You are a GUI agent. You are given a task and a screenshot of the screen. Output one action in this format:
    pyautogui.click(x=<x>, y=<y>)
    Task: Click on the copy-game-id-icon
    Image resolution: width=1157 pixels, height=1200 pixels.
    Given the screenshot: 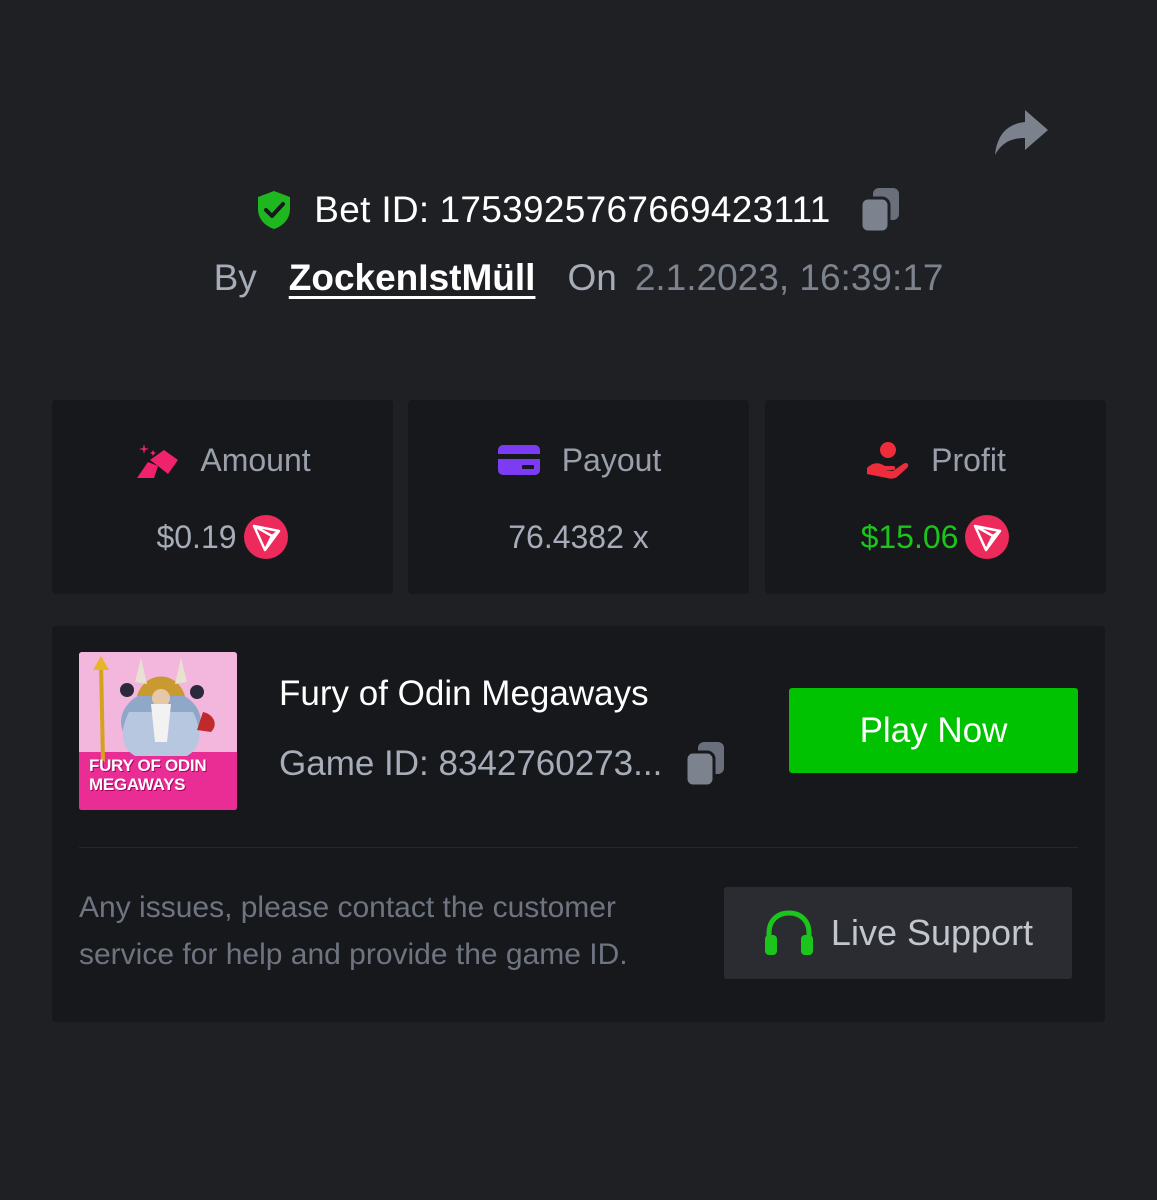 What is the action you would take?
    pyautogui.click(x=705, y=764)
    